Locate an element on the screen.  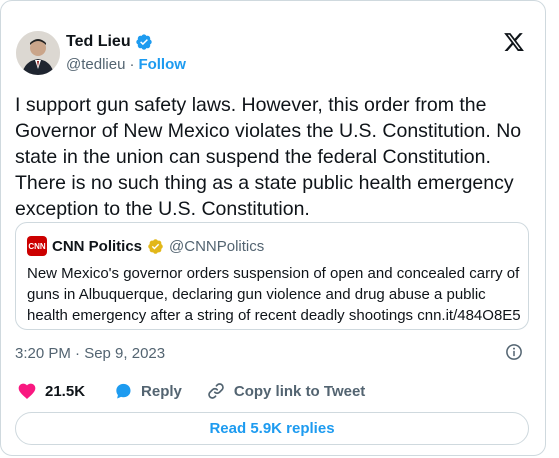
read-replies-button: Read 5.9K replies is located at coordinates (272, 428).